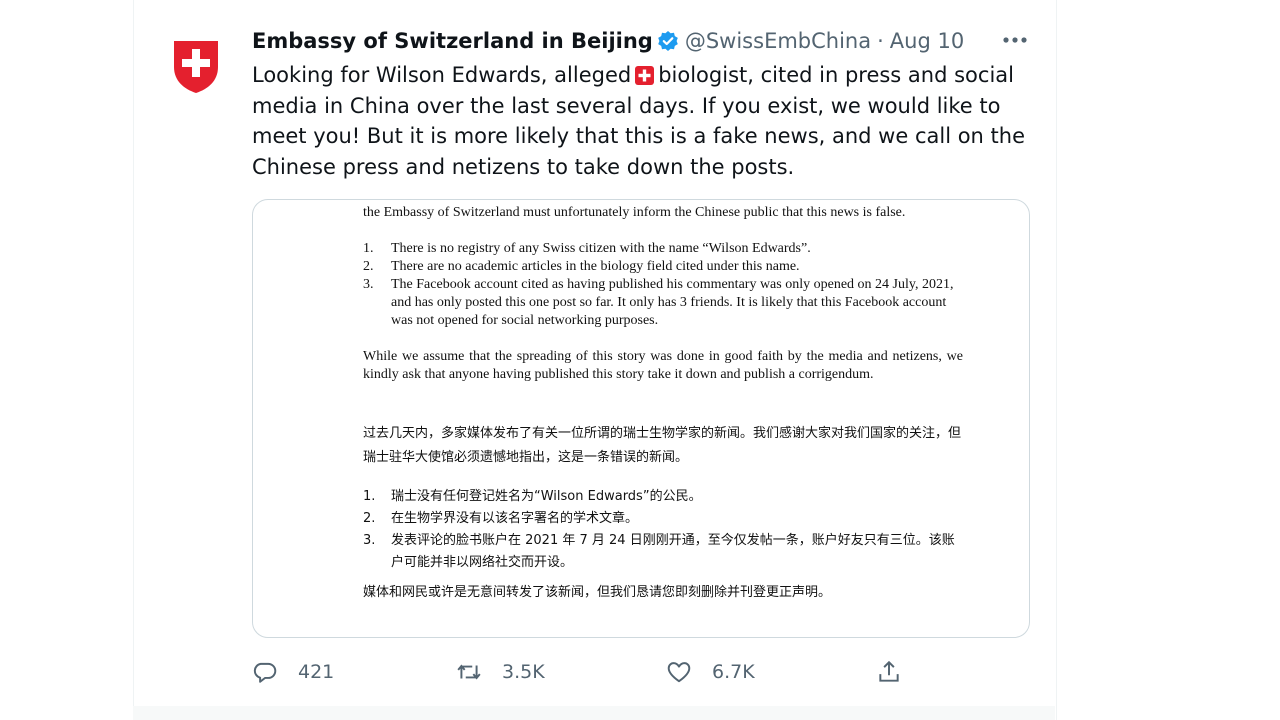  What do you see at coordinates (733, 672) in the screenshot?
I see `like-count: 6.7K` at bounding box center [733, 672].